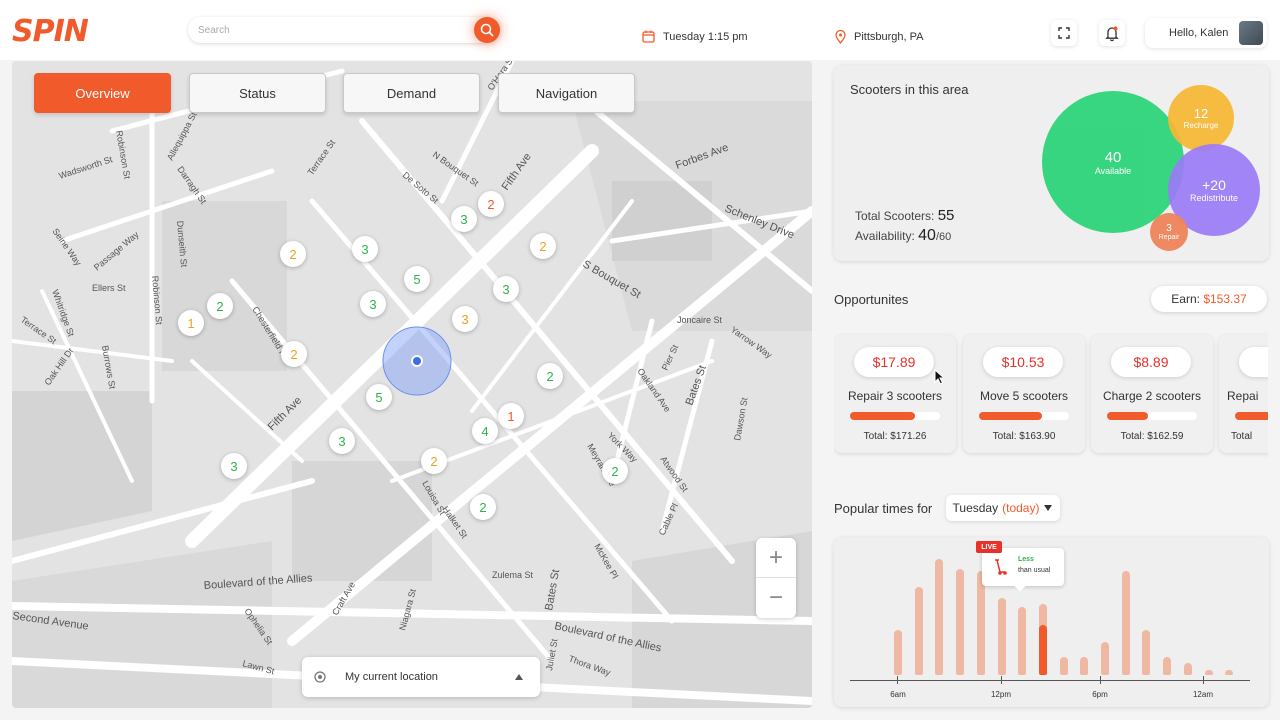  I want to click on day-selector-value: Tuesday, so click(975, 508).